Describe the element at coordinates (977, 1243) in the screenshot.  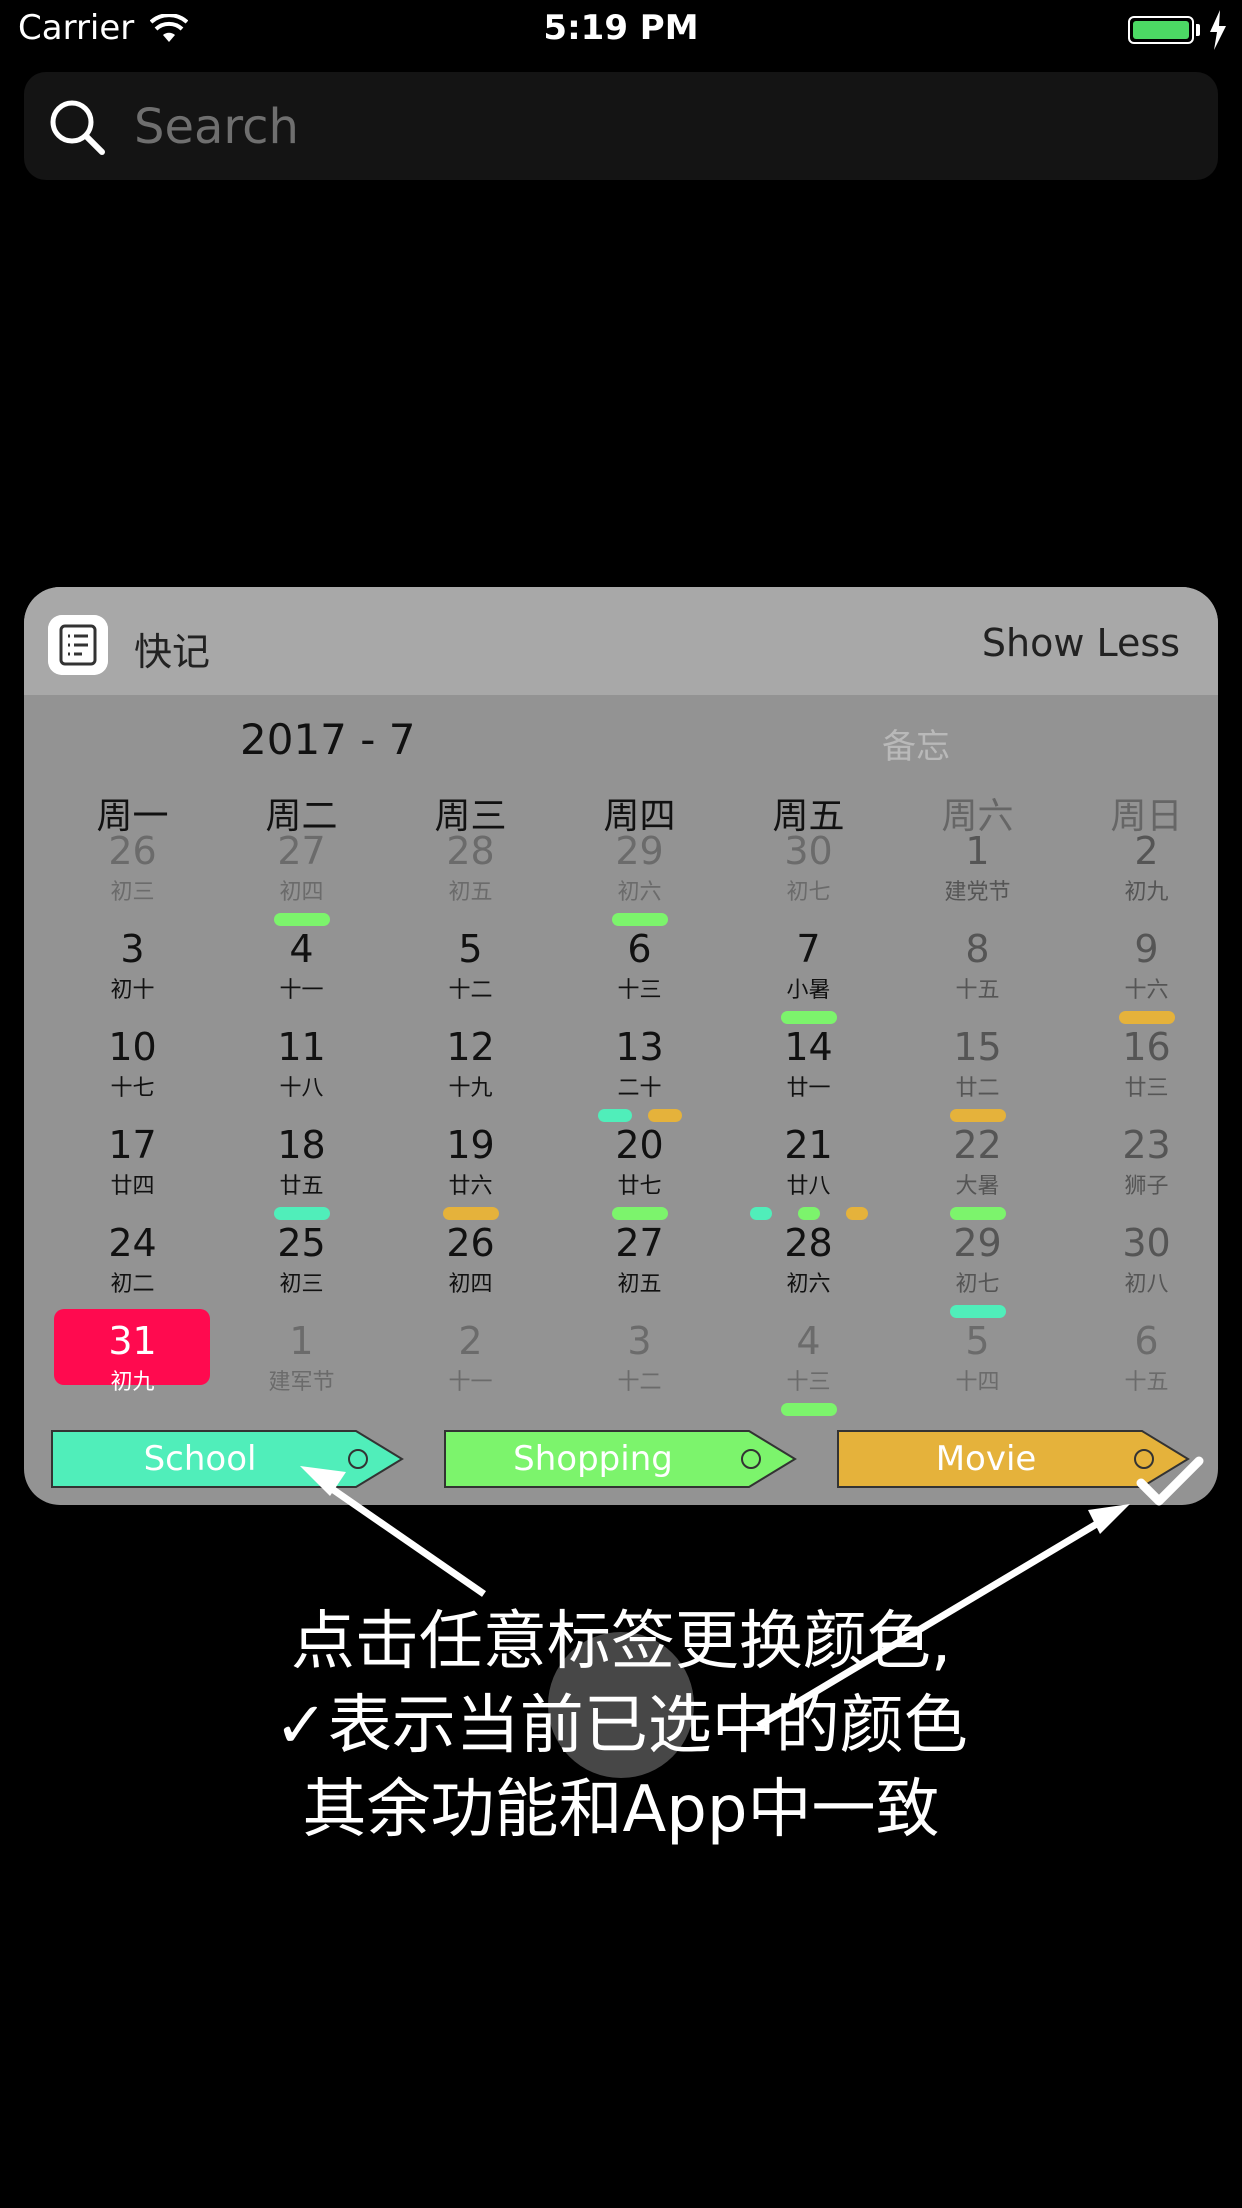
I see `day-number: 29` at that location.